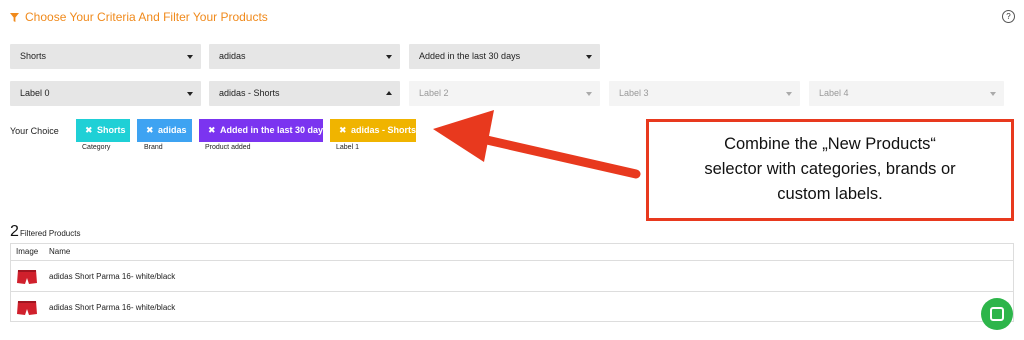 The width and height of the screenshot is (1024, 340). I want to click on label-2-select-value: Label 2, so click(434, 93).